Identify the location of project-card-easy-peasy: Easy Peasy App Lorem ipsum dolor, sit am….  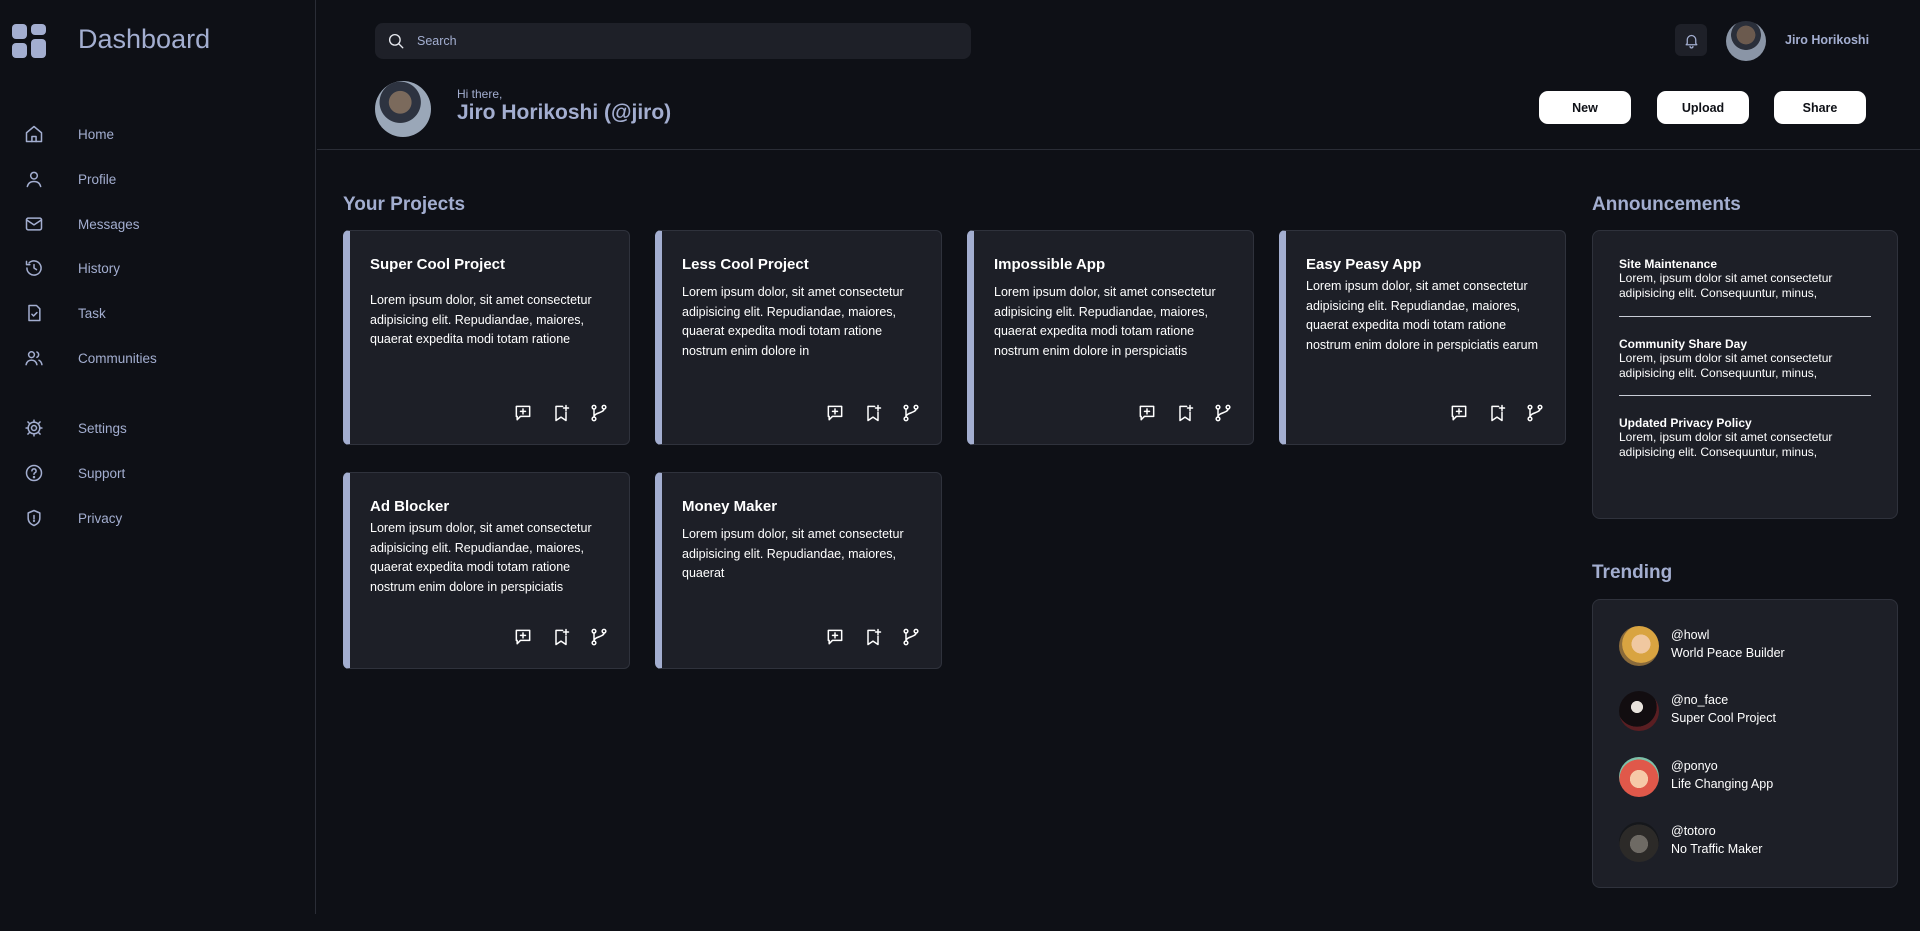
(1422, 337).